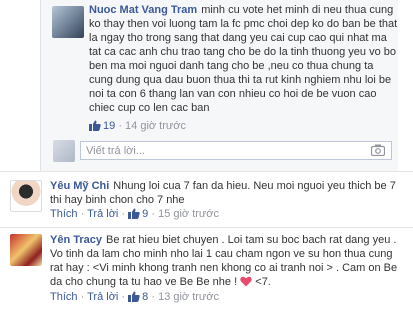 This screenshot has width=413, height=312. Describe the element at coordinates (155, 126) in the screenshot. I see `reply-timestamp: 14 giờ trước` at that location.